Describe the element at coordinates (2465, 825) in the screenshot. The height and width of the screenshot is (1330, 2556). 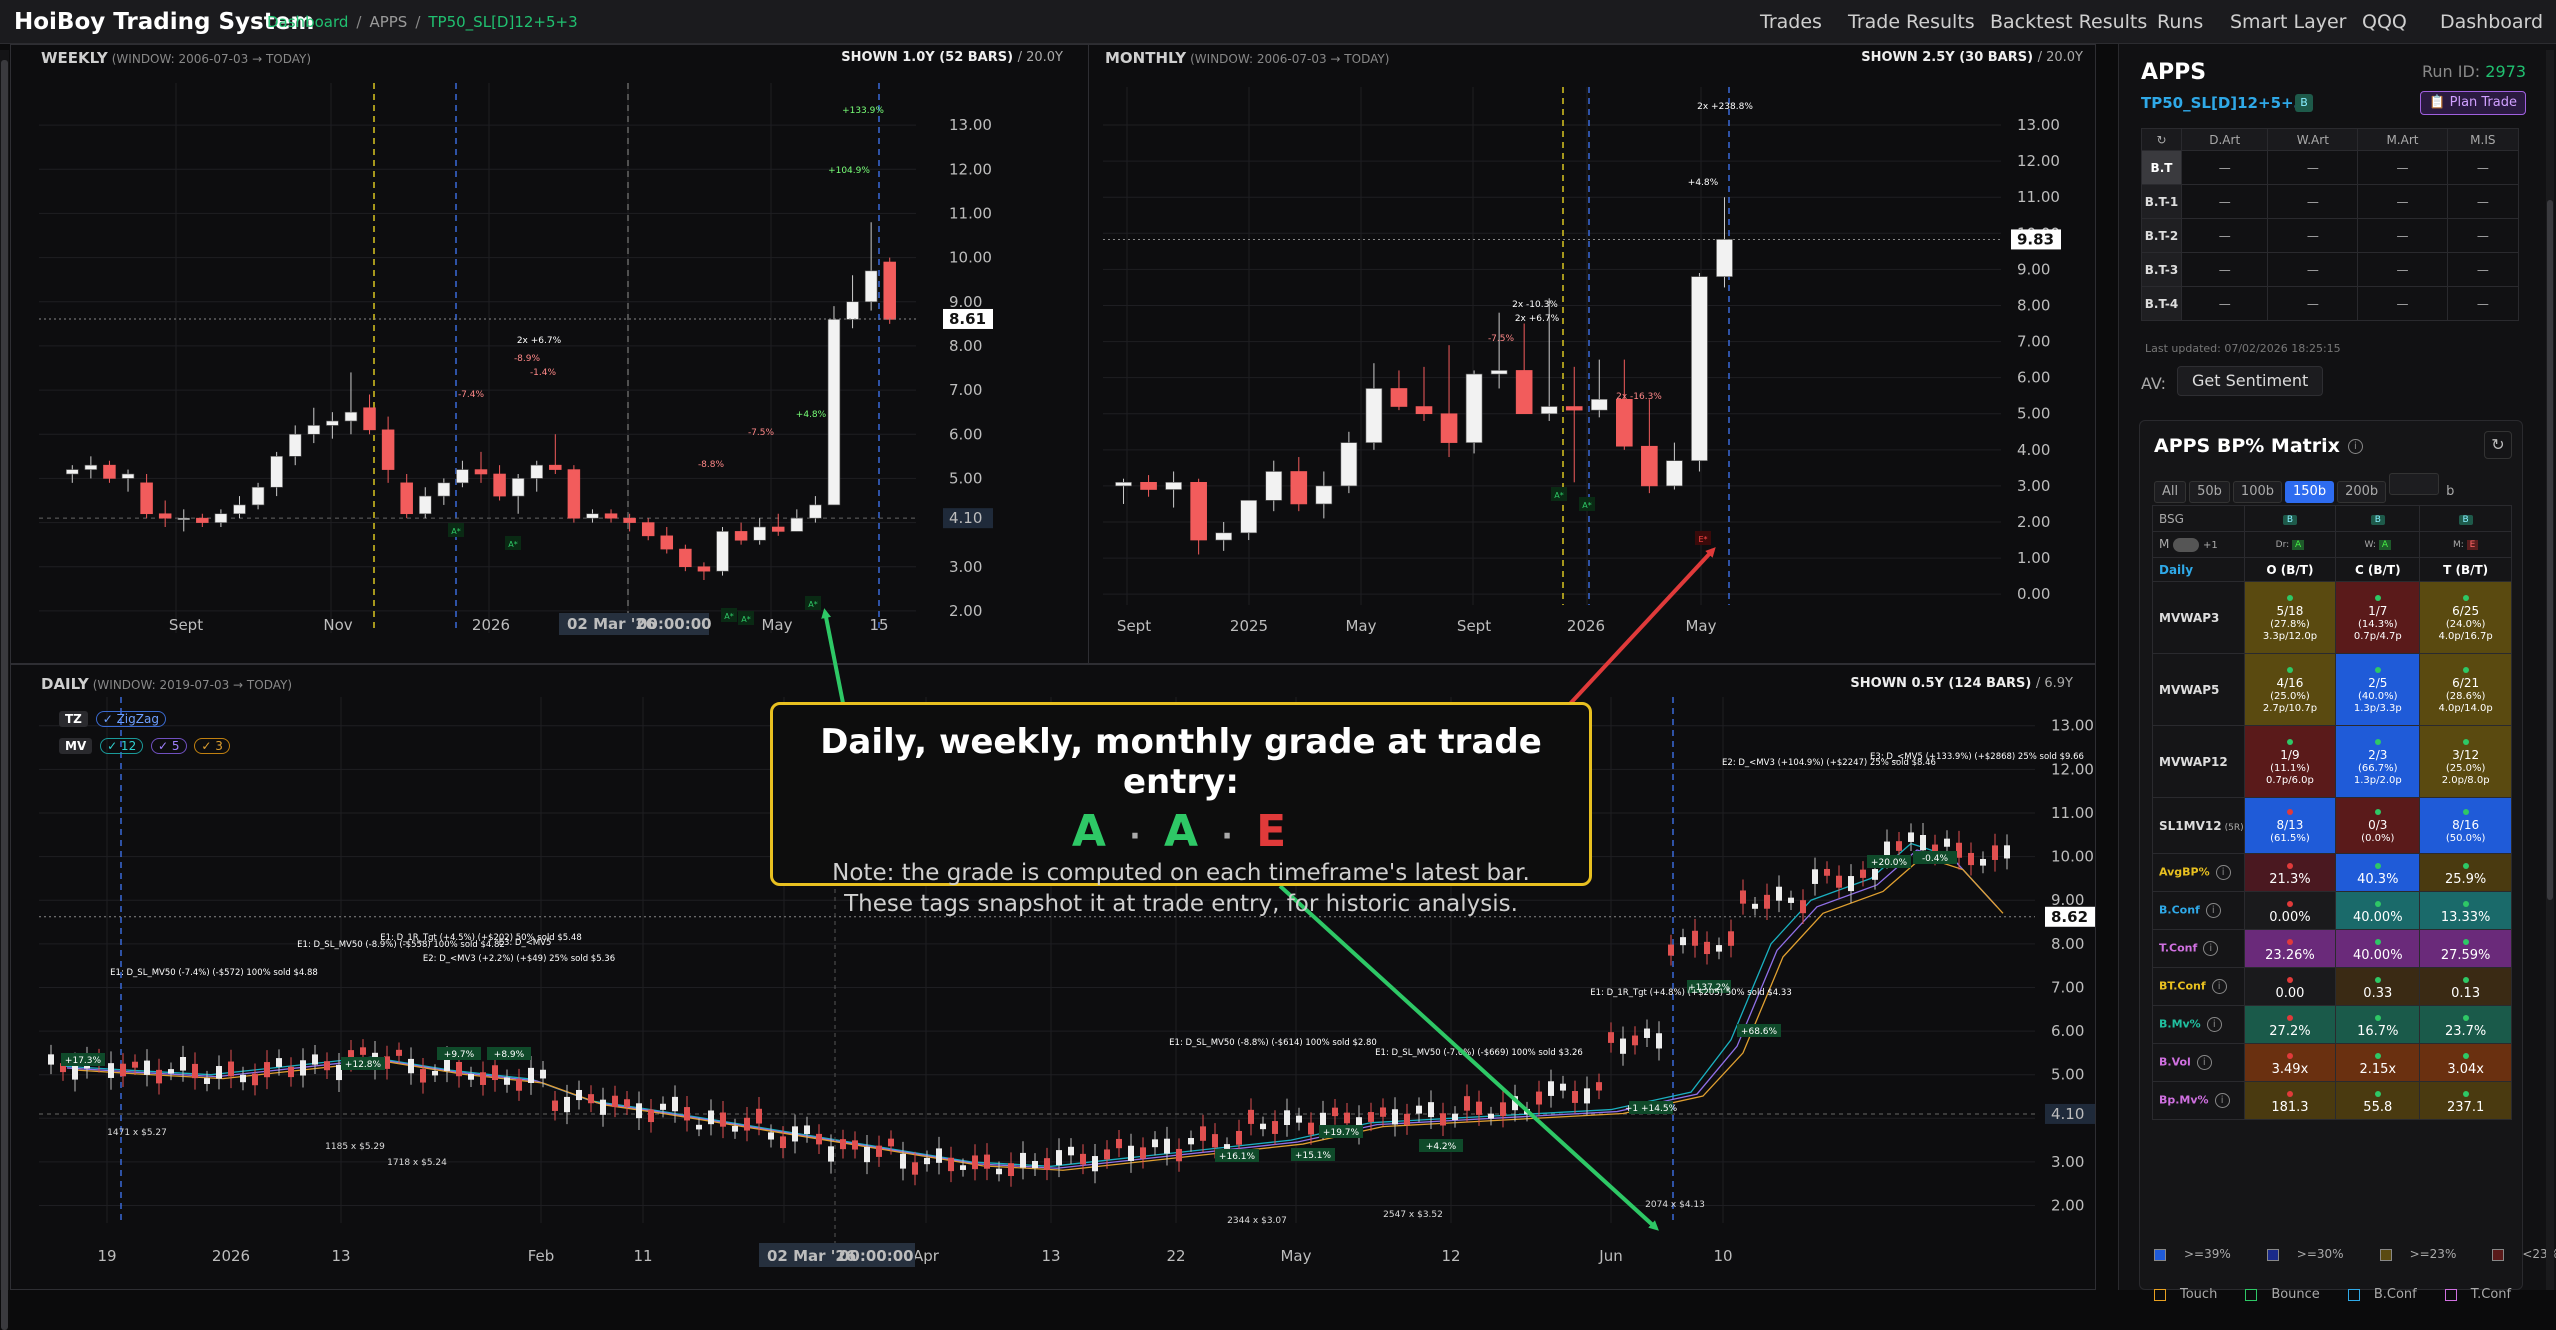
I see `matrix-cell: 8/16 (50.0%)` at that location.